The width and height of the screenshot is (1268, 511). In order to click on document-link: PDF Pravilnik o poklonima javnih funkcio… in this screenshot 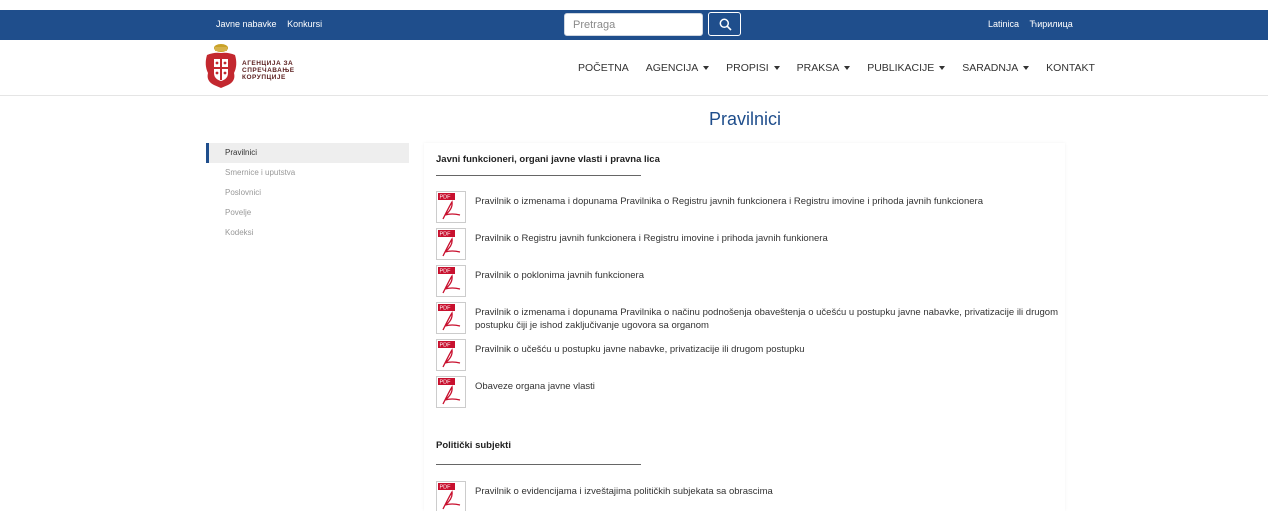, I will do `click(746, 281)`.